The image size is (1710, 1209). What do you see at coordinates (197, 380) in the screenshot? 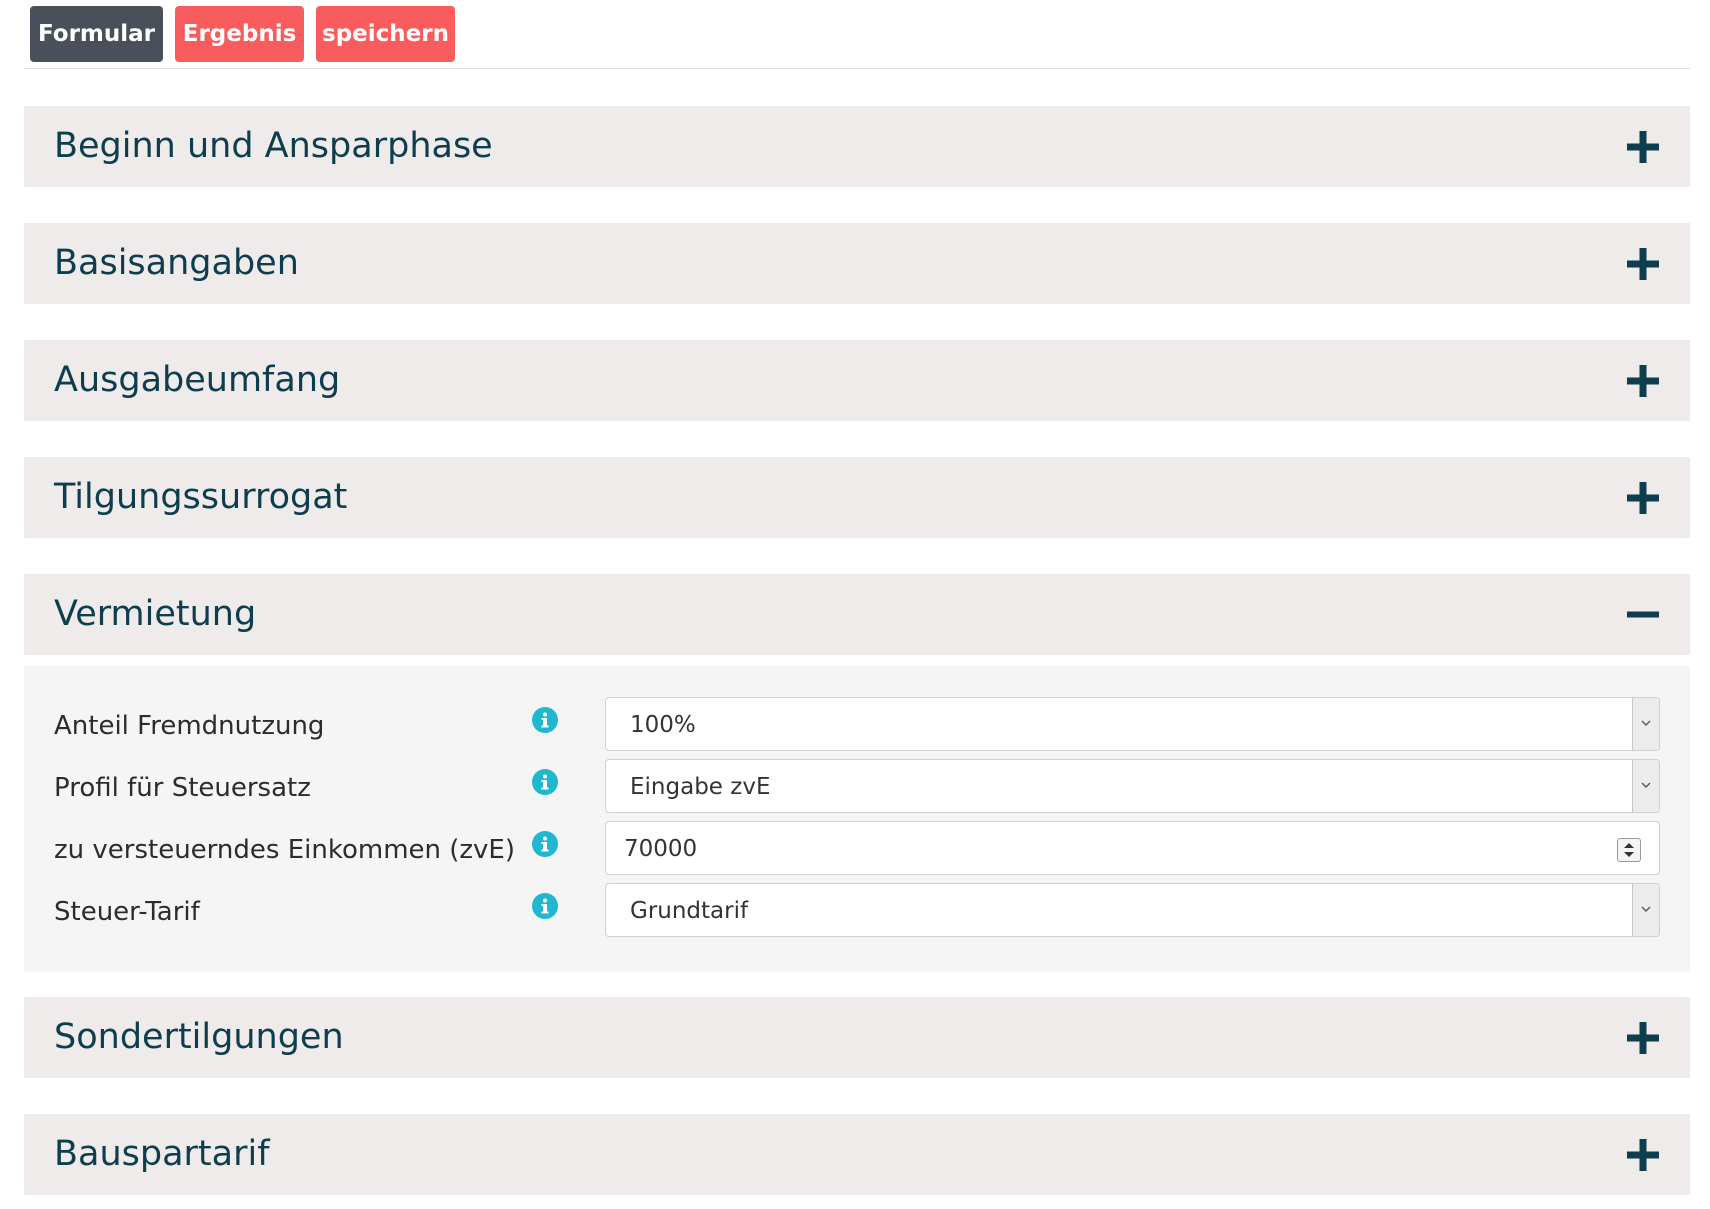
I see `section-title: Ausgabeumfang` at bounding box center [197, 380].